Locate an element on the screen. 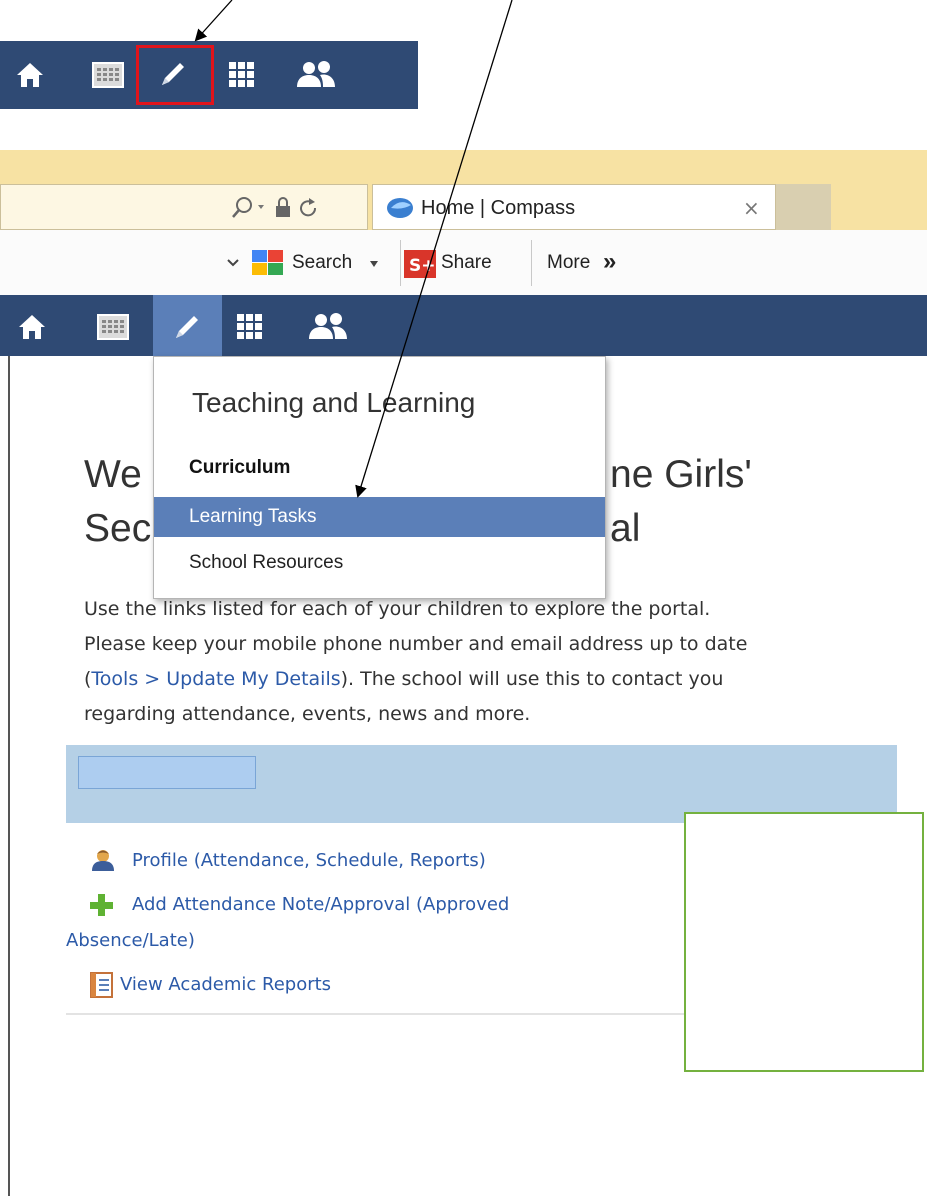 Image resolution: width=927 pixels, height=1196 pixels. academic-reports-link: View Academic Reports is located at coordinates (225, 984).